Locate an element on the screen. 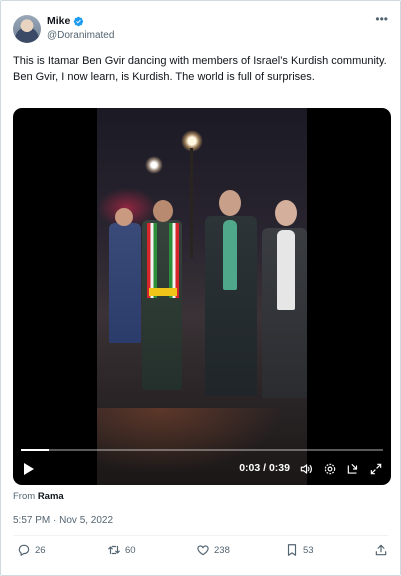 The height and width of the screenshot is (576, 401). reply-icon is located at coordinates (24, 550).